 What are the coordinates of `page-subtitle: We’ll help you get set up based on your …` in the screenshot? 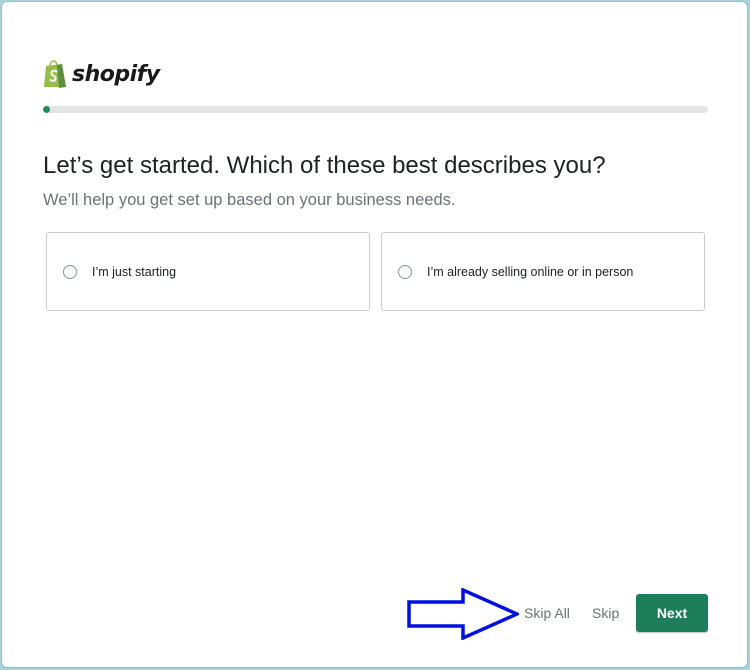 It's located at (249, 200).